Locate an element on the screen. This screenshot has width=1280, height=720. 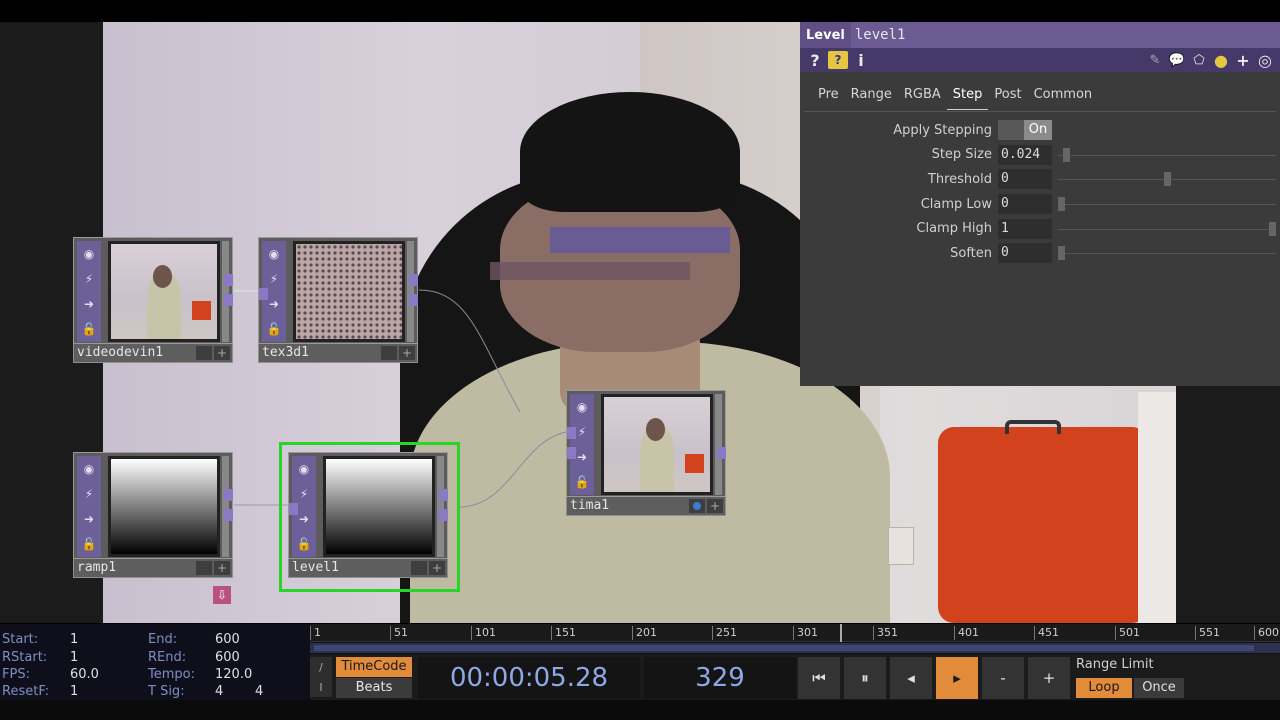
info-icon: i is located at coordinates (861, 60).